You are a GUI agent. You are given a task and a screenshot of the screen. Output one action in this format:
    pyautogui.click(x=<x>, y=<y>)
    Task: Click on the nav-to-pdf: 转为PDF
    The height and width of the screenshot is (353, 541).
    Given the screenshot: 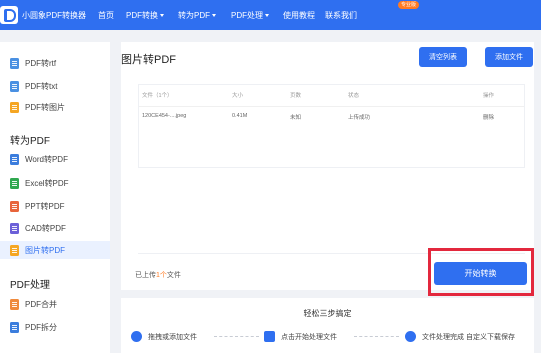 What is the action you would take?
    pyautogui.click(x=197, y=15)
    